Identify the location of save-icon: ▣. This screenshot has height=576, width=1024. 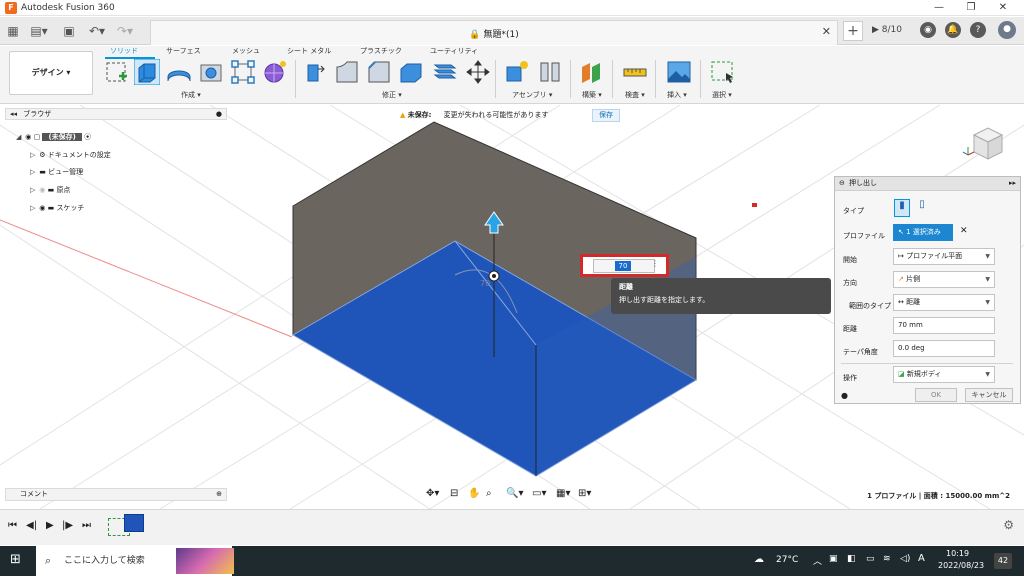
(69, 31).